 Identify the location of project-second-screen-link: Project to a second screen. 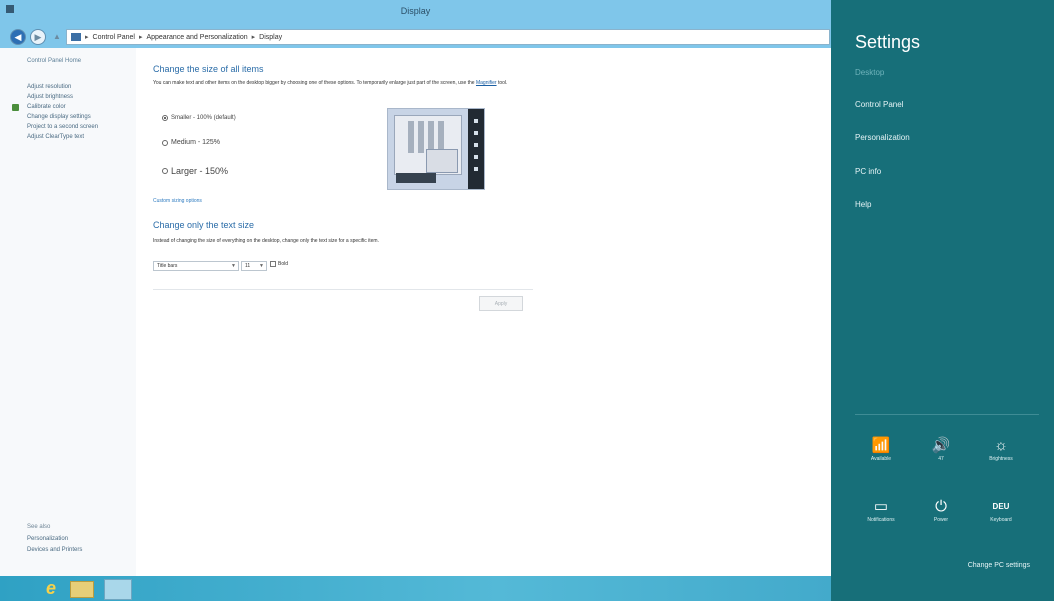
(62, 127).